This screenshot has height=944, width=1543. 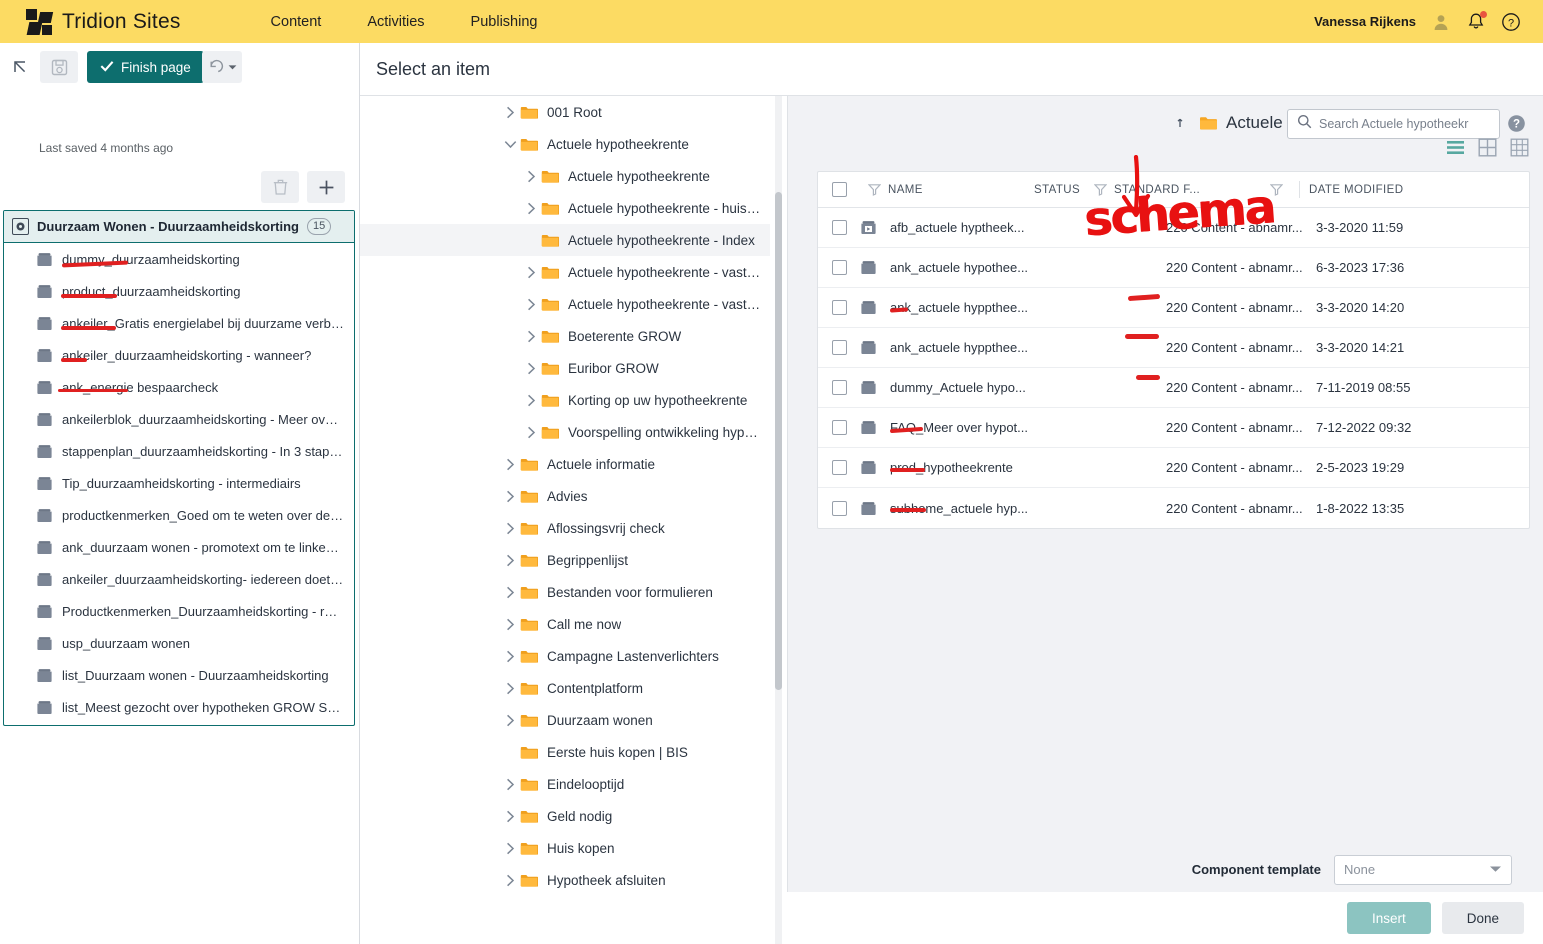 I want to click on save-disk-icon, so click(x=59, y=67).